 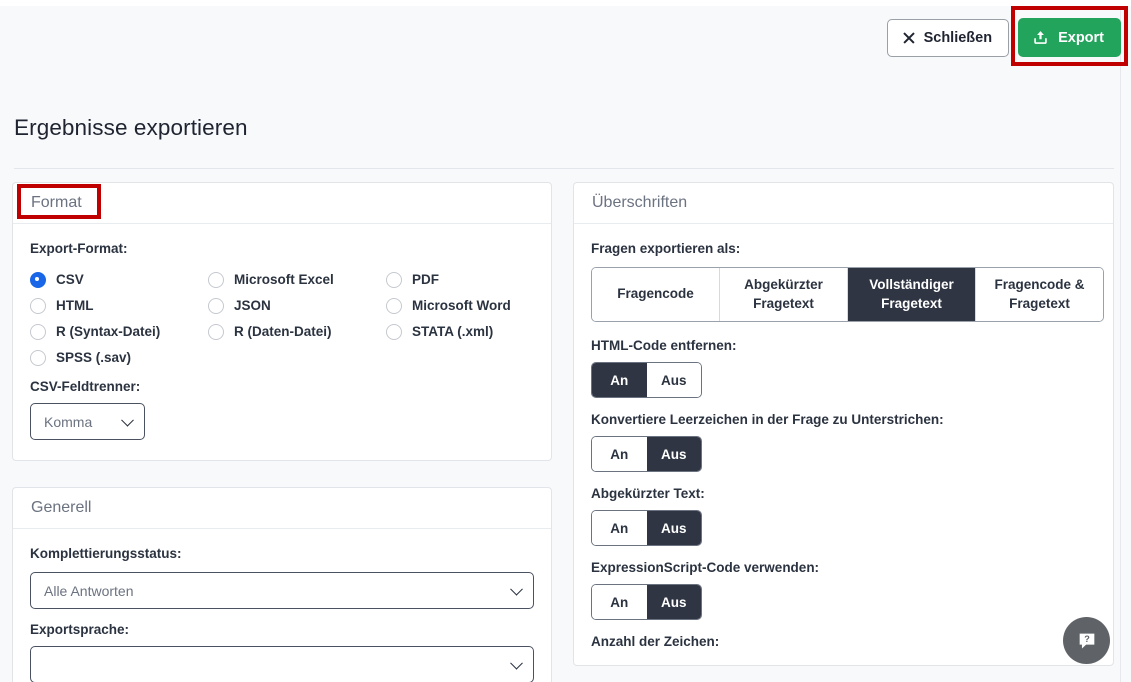 I want to click on toggle-leerzeichen-unterstrichen: An Aus, so click(x=646, y=454).